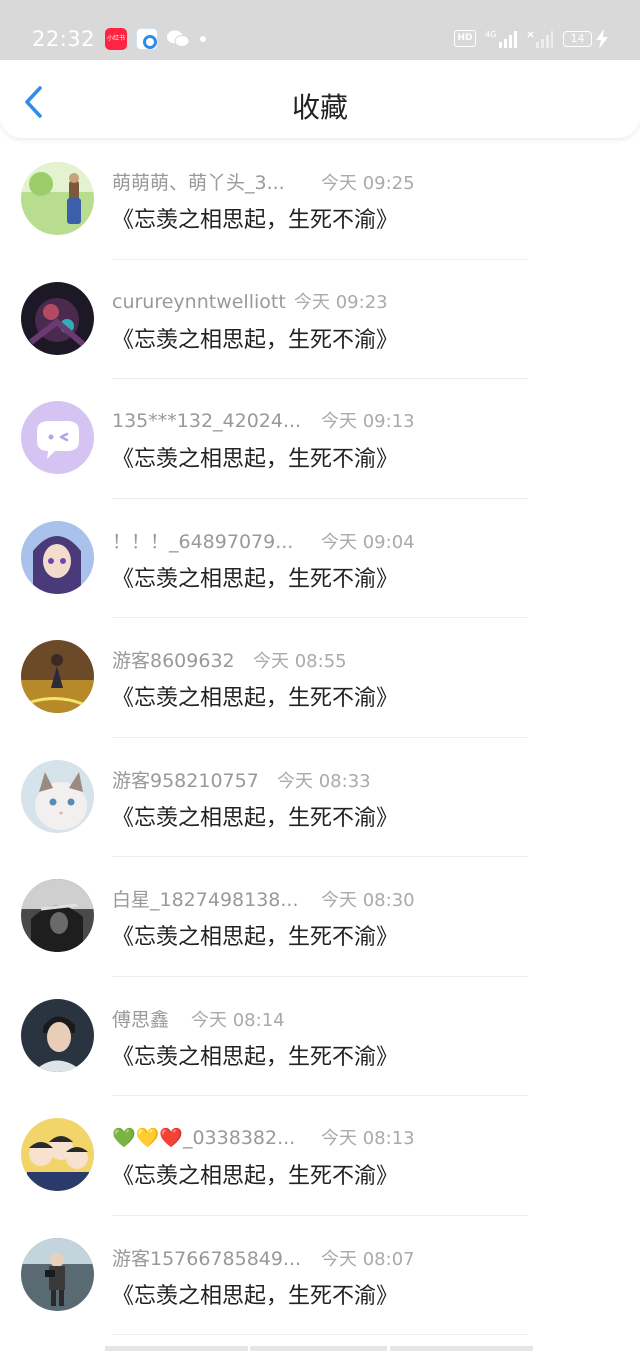 This screenshot has height=1351, width=640. I want to click on hooded-figure-avatar, so click(57, 915).